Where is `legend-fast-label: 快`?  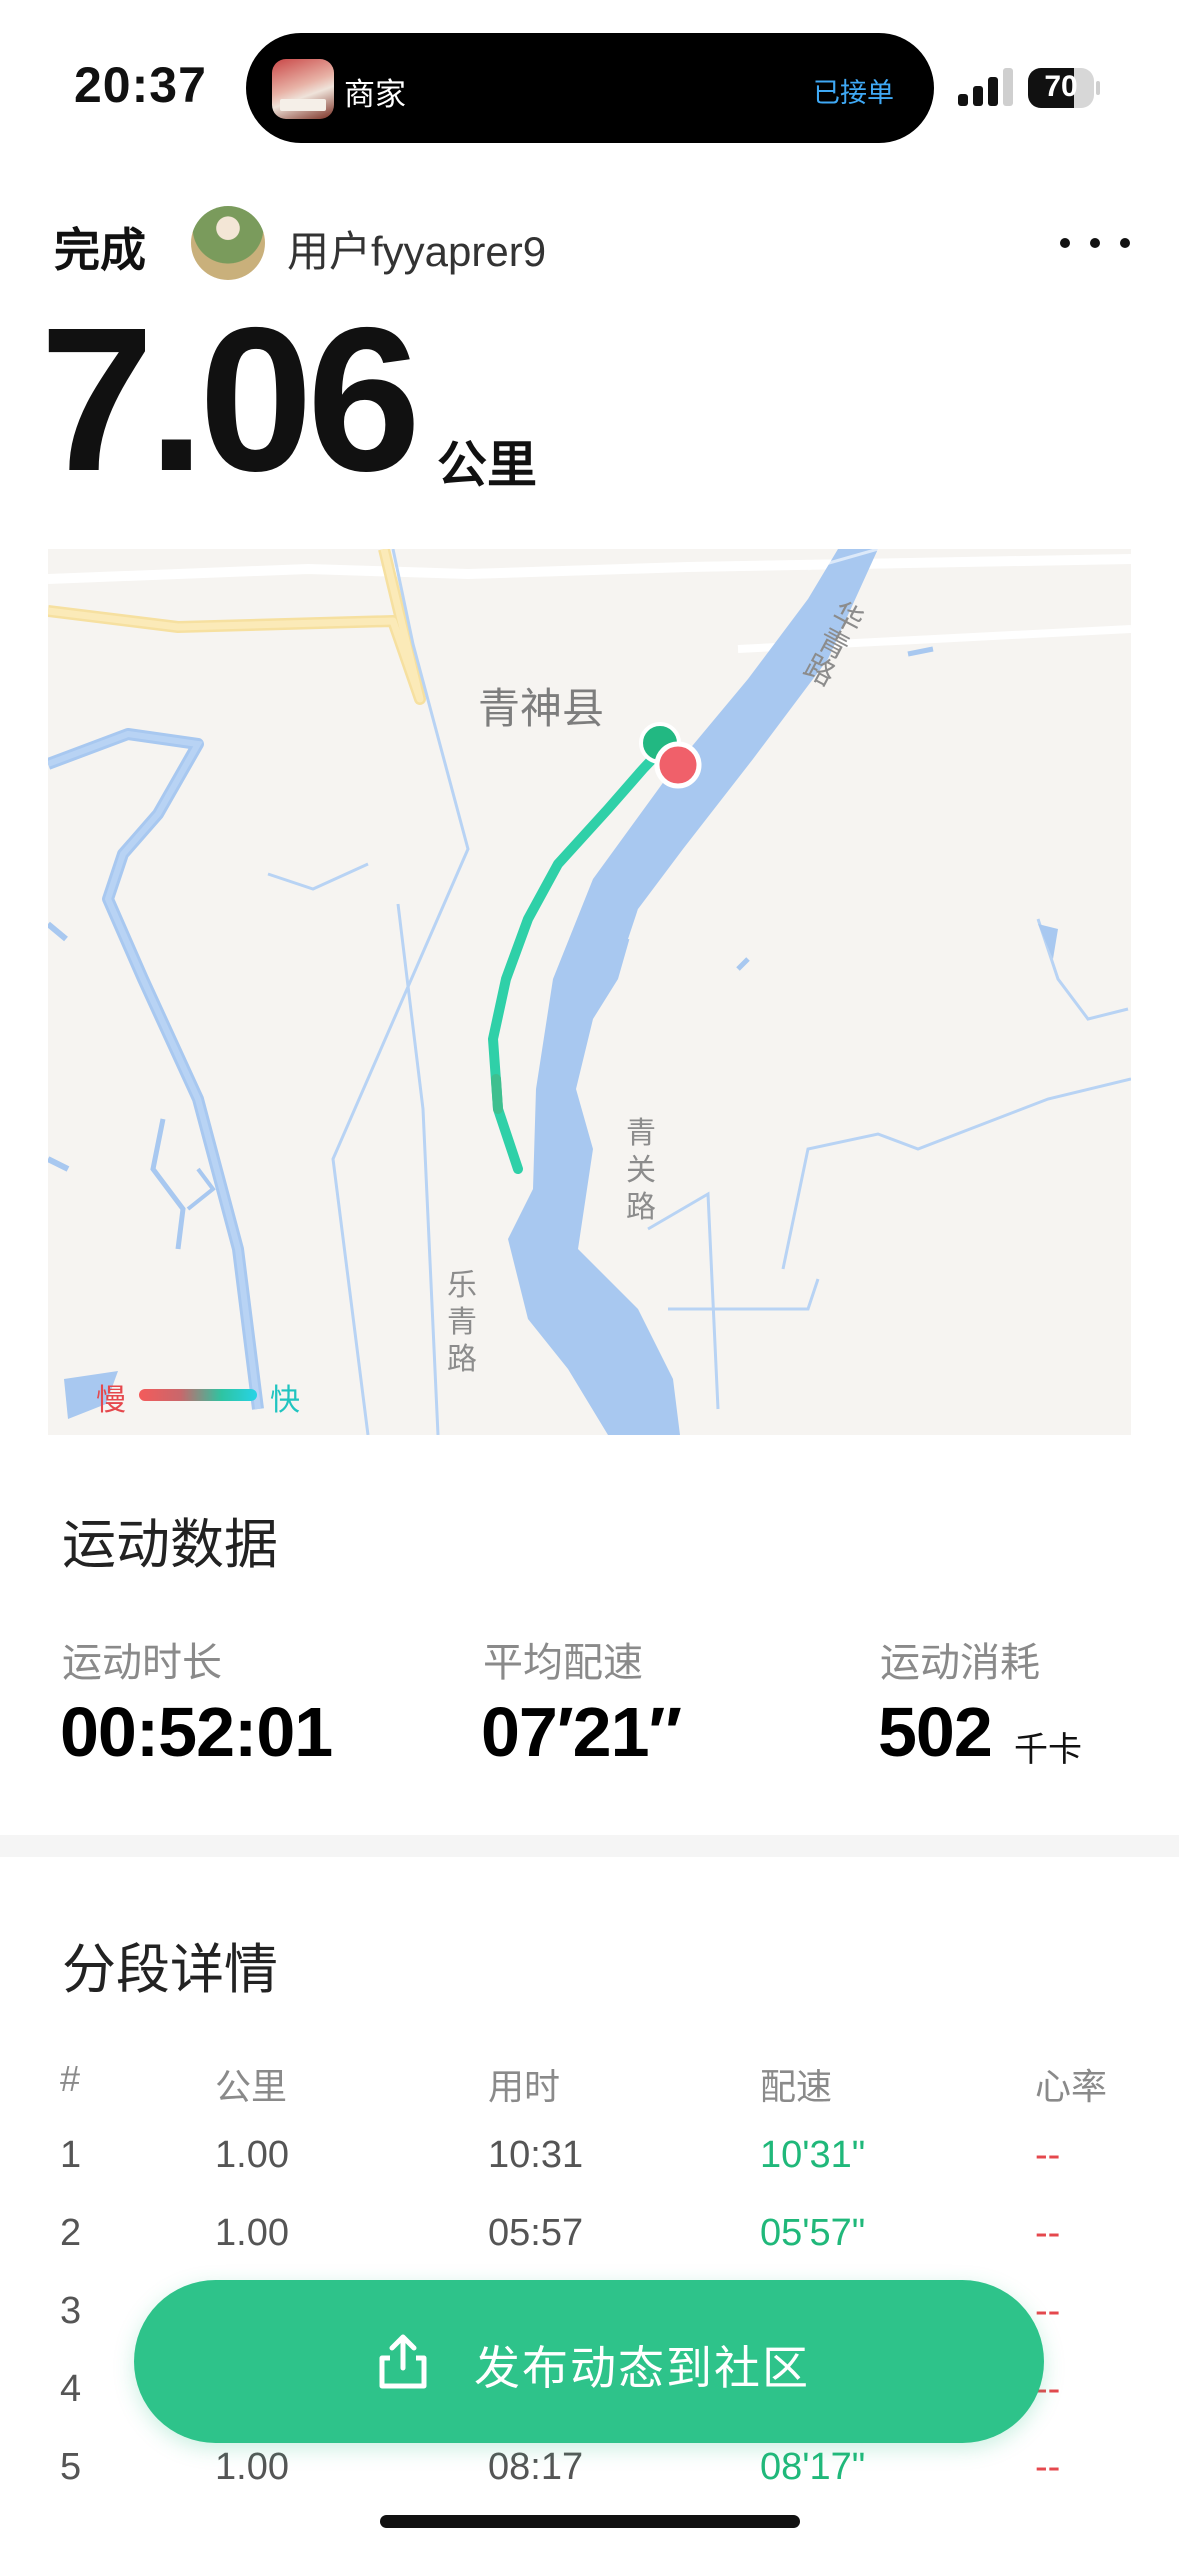
legend-fast-label: 快 is located at coordinates (285, 1400).